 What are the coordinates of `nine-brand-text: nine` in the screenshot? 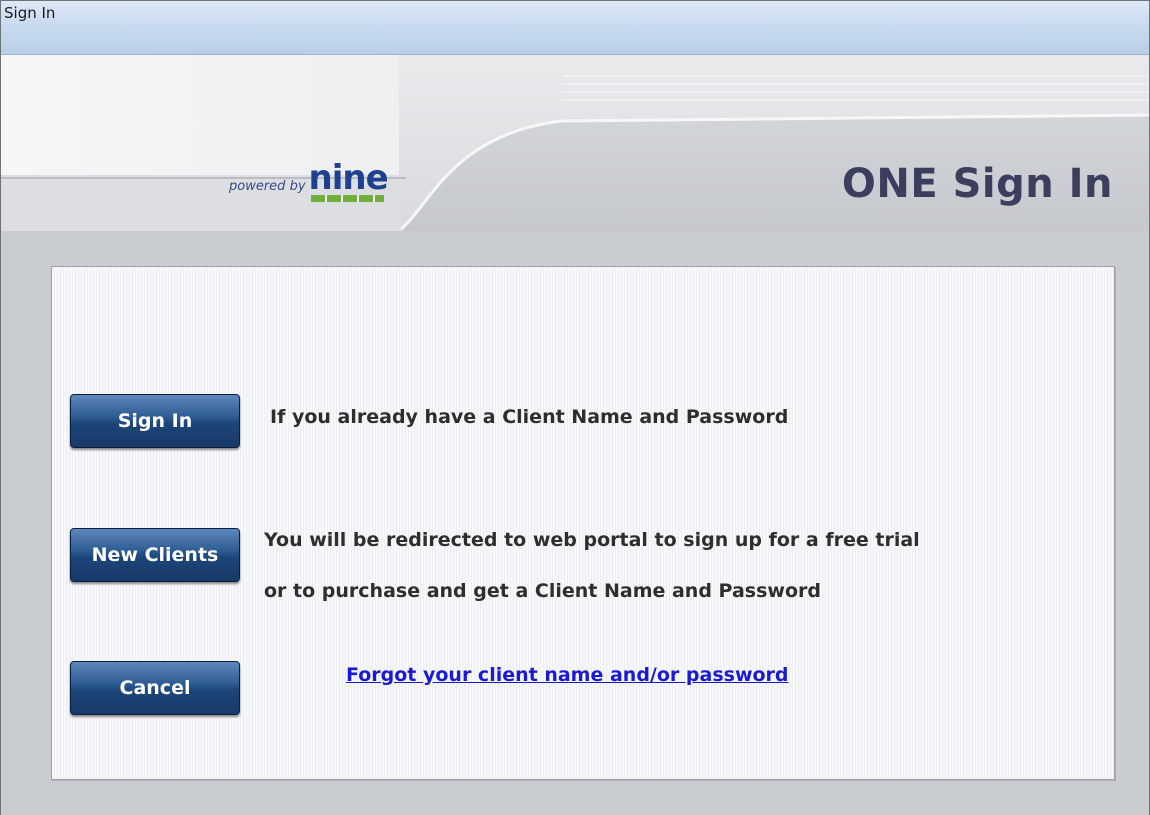 It's located at (348, 178).